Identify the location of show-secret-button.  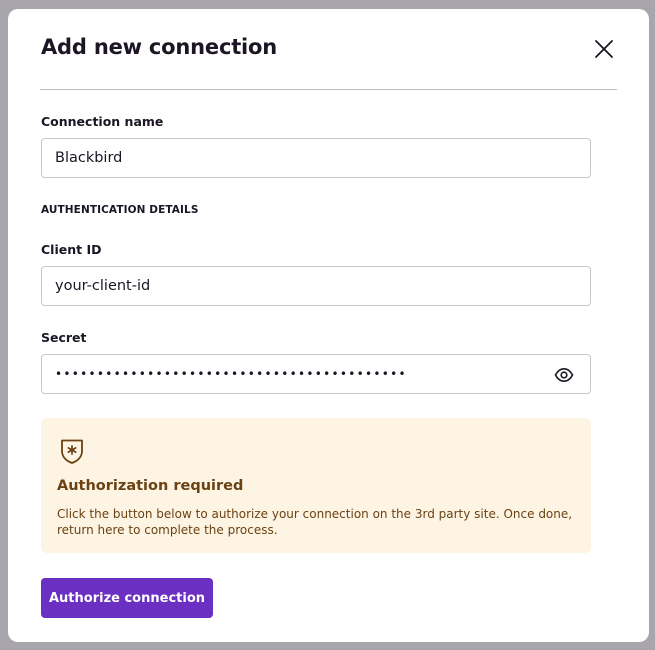
(564, 375).